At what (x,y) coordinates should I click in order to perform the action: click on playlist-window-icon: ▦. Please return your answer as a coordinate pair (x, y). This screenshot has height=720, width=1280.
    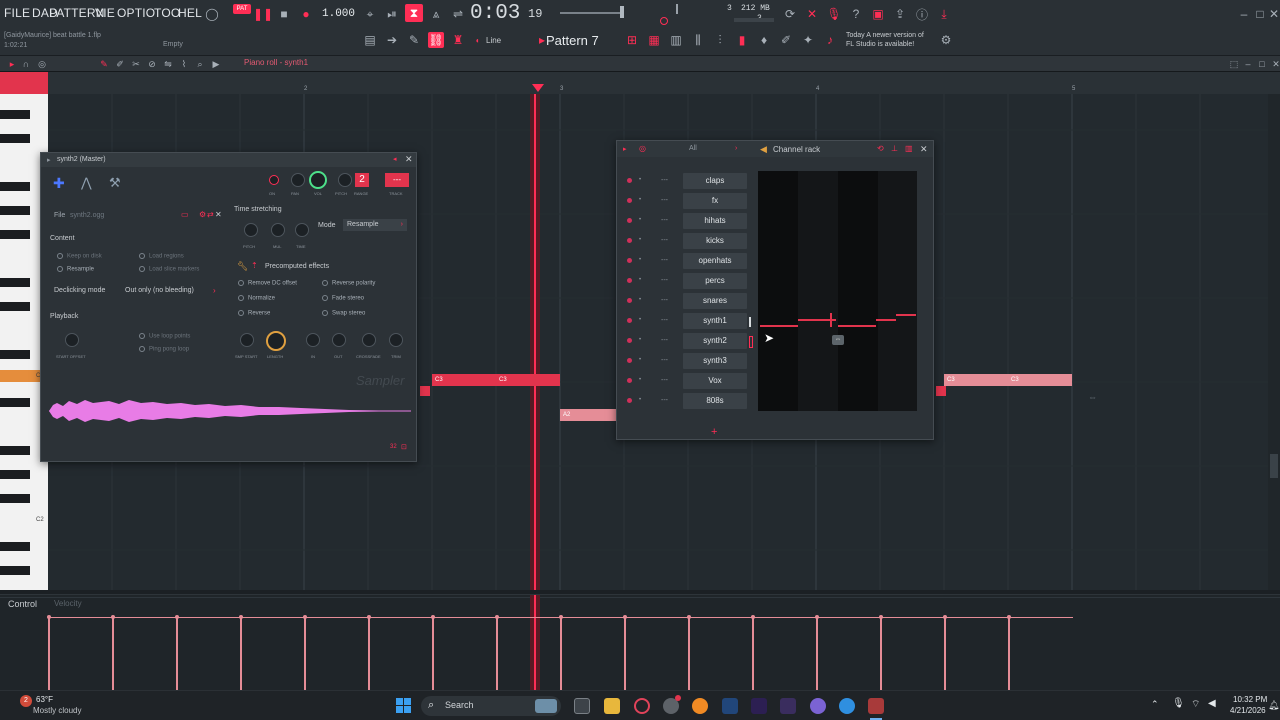
    Looking at the image, I should click on (654, 40).